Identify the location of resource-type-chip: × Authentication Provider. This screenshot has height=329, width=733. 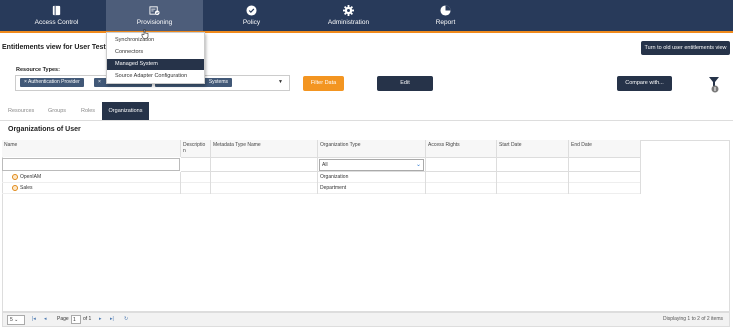
(52, 82).